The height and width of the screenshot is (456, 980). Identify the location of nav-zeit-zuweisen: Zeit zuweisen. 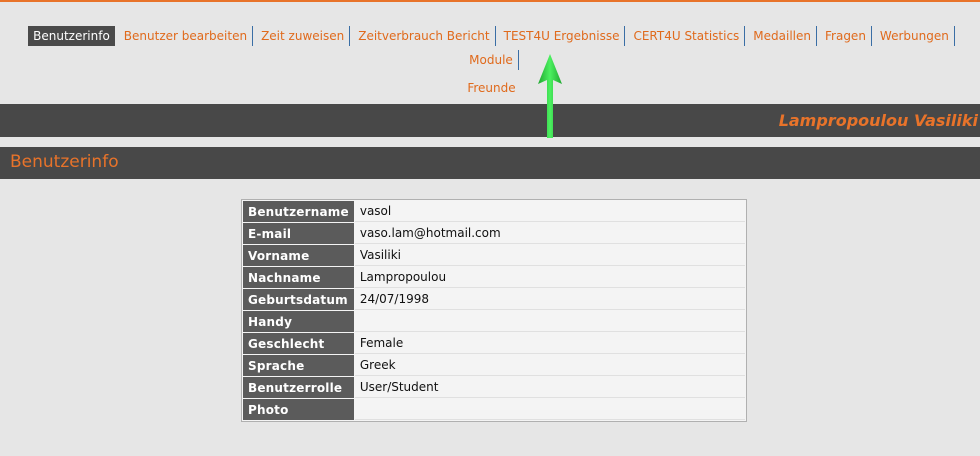
(303, 36).